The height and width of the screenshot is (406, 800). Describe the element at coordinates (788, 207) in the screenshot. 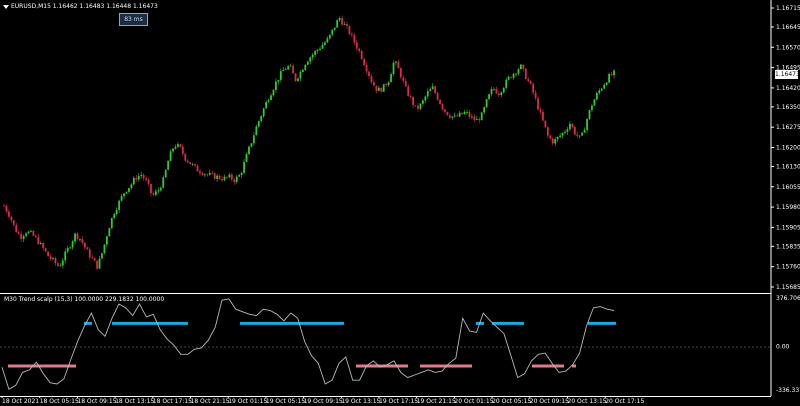

I see `price-tick-label: 1.15980` at that location.